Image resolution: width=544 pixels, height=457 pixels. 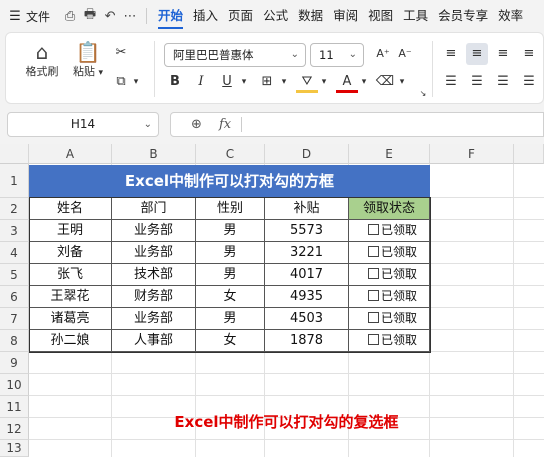 What do you see at coordinates (70, 297) in the screenshot?
I see `cell-name: 王翠花` at bounding box center [70, 297].